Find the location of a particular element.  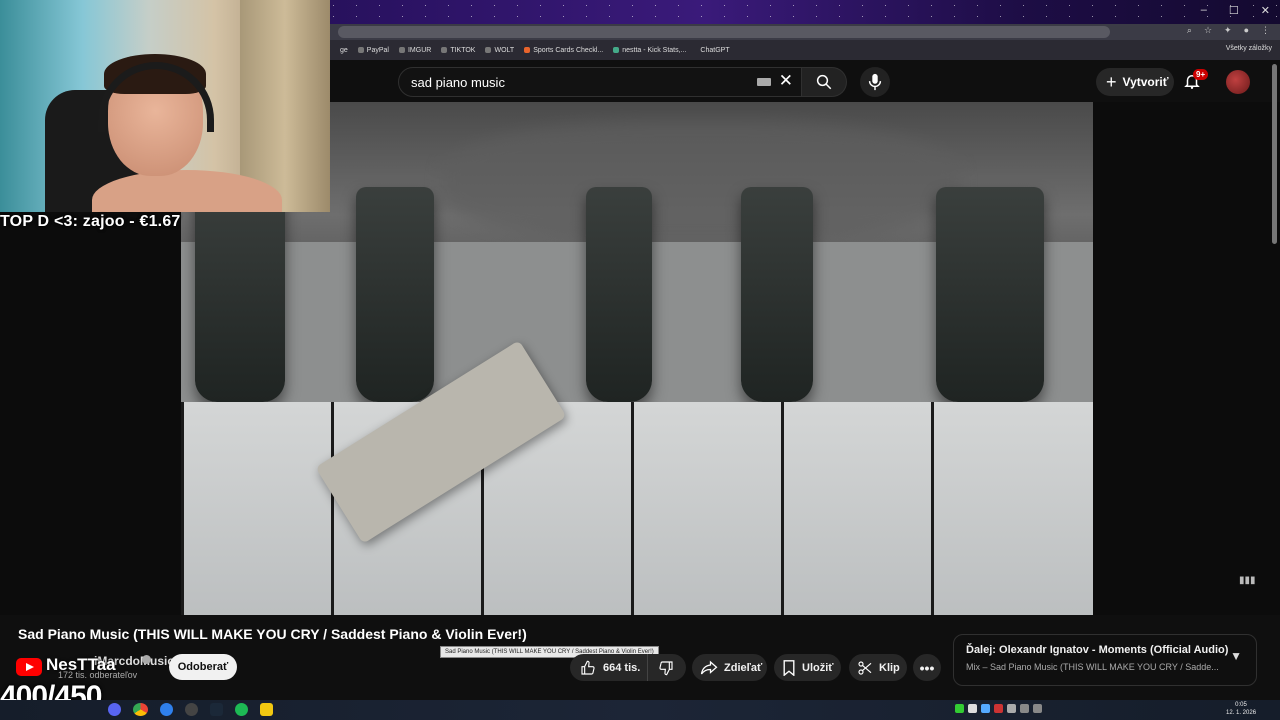

zoom-icon: ⌕ is located at coordinates (1189, 30).